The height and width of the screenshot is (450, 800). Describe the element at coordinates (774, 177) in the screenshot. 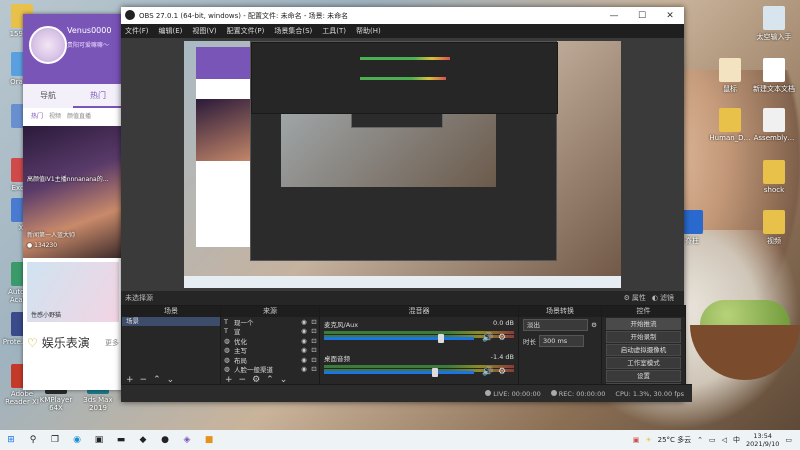

I see `desktop-icon: shock` at that location.